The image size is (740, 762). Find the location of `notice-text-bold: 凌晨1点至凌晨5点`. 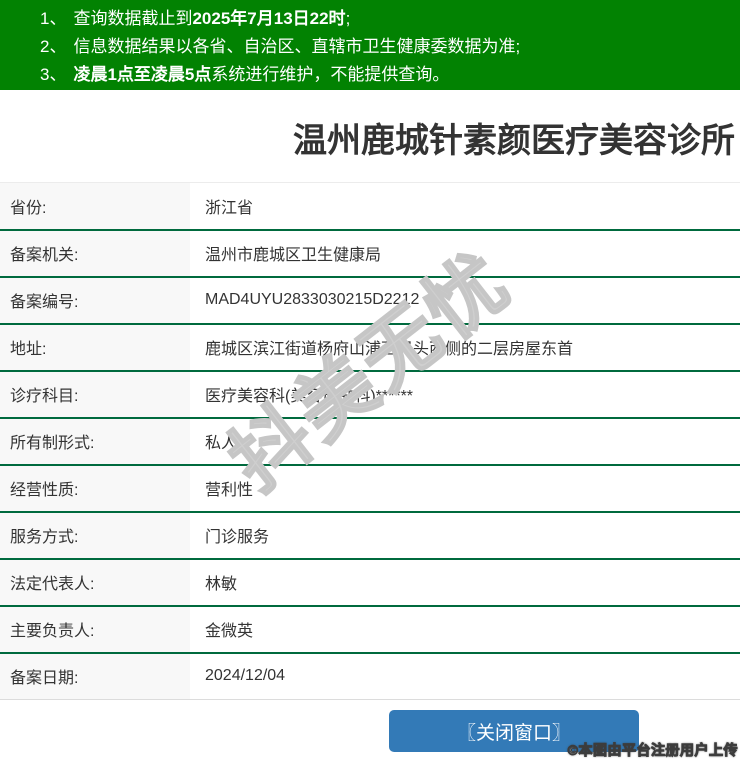

notice-text-bold: 凌晨1点至凌晨5点 is located at coordinates (142, 74).